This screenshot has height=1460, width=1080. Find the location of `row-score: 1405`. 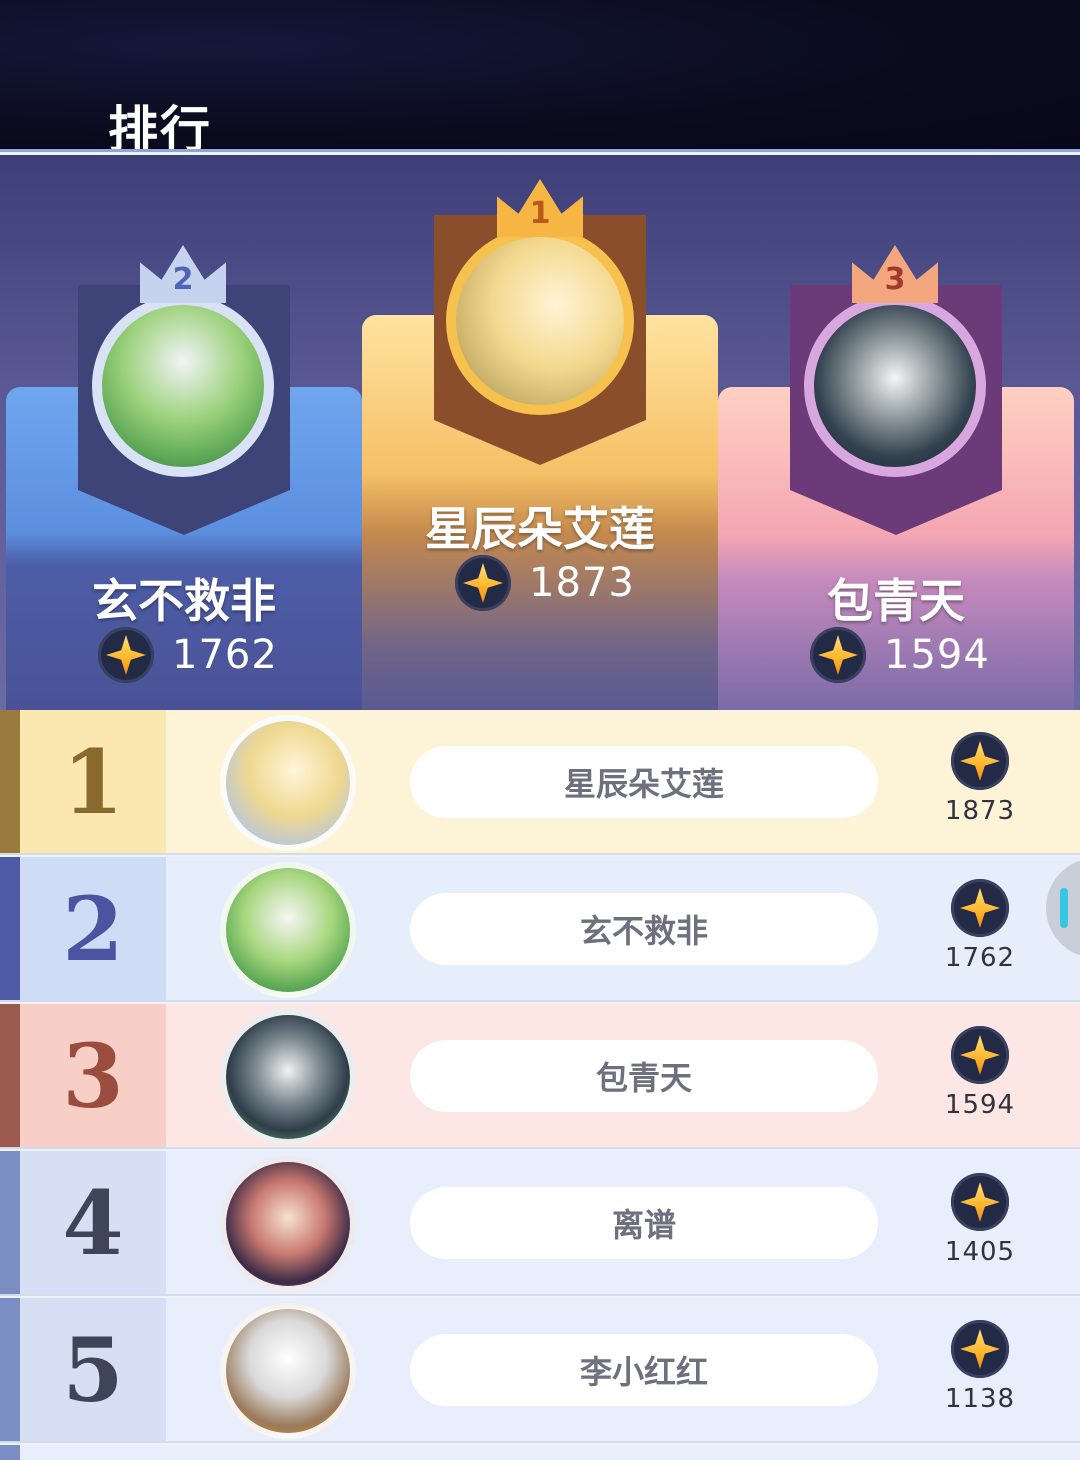

row-score: 1405 is located at coordinates (980, 1220).